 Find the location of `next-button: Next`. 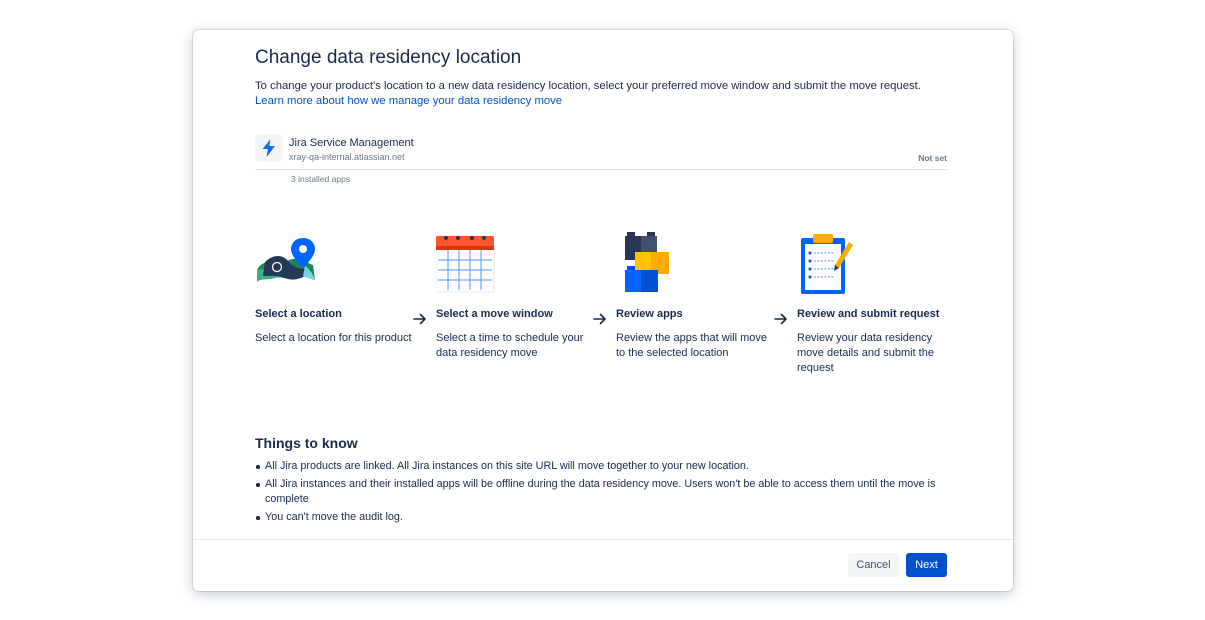

next-button: Next is located at coordinates (926, 565).